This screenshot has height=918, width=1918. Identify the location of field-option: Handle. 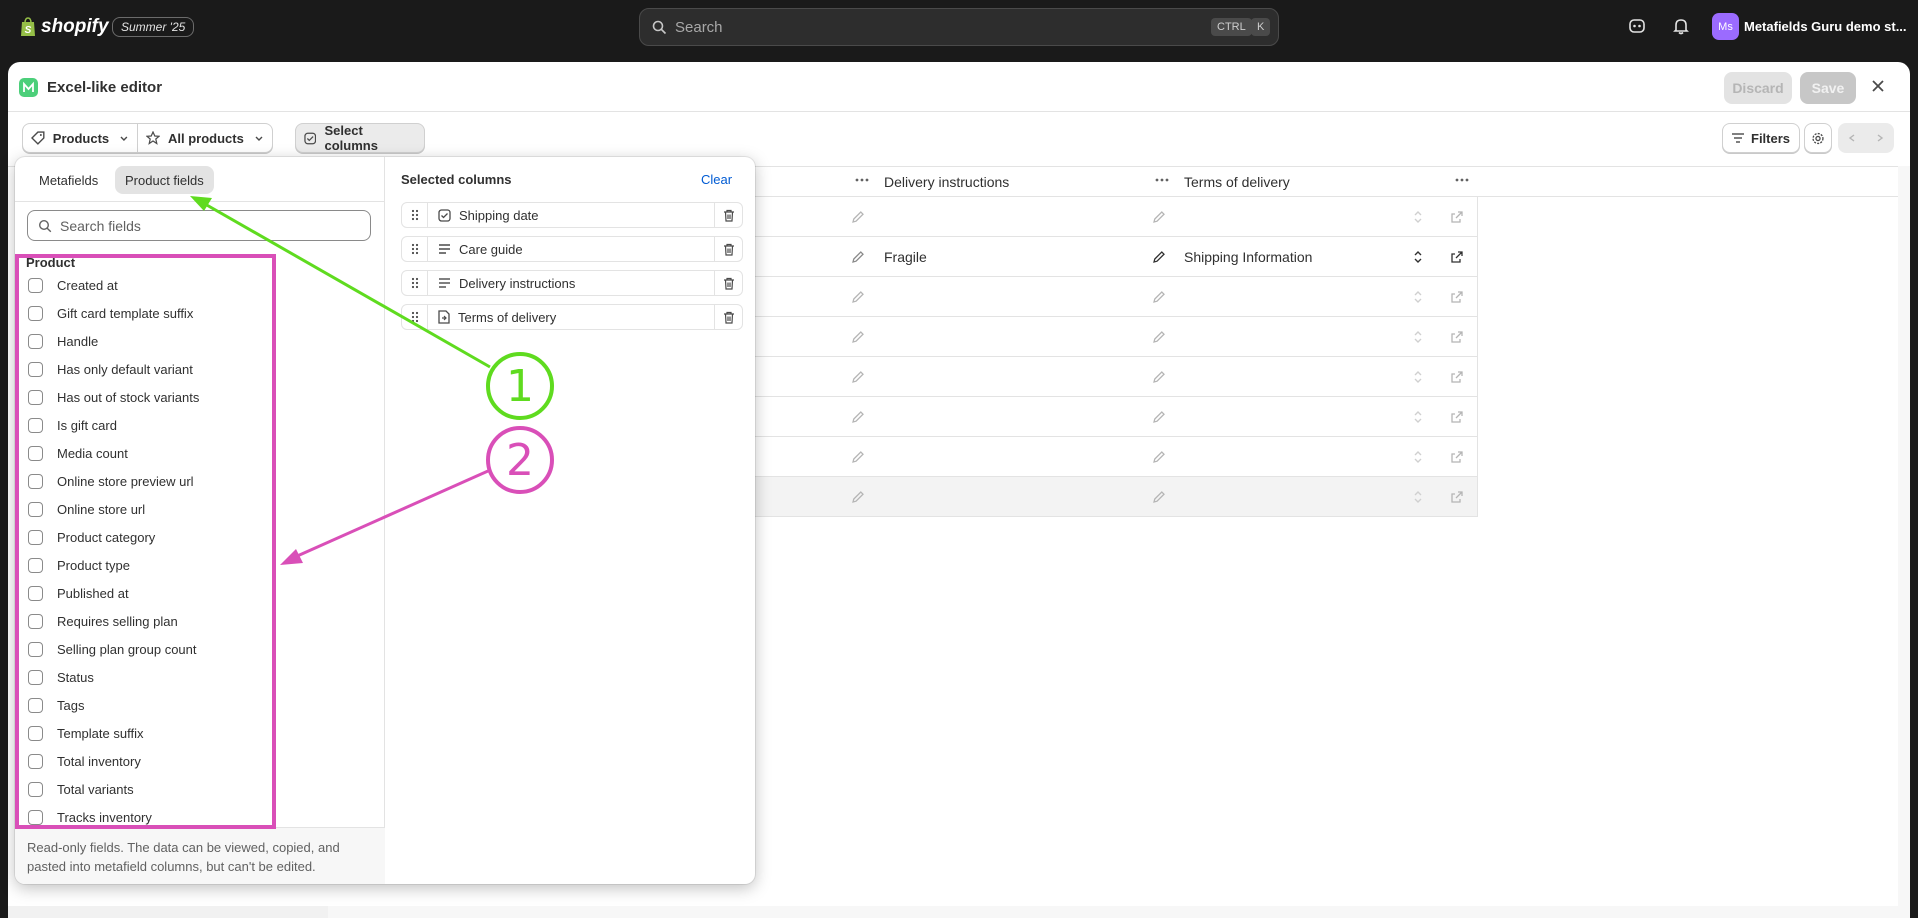
(63, 341).